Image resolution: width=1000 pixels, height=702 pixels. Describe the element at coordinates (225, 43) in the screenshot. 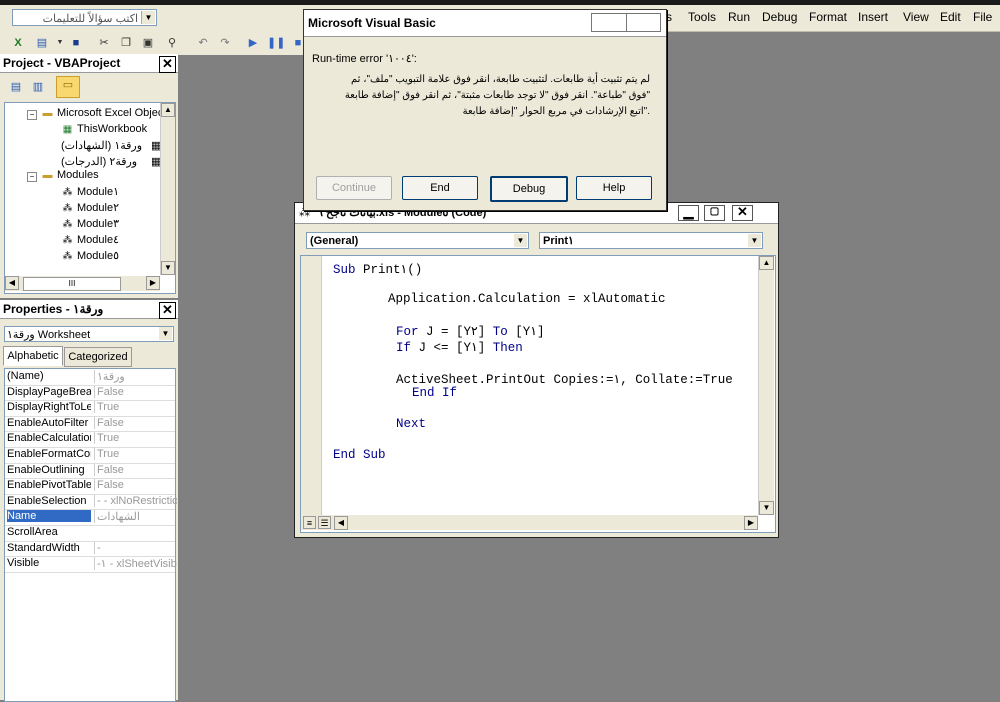

I see `redo-icon: ↷` at that location.